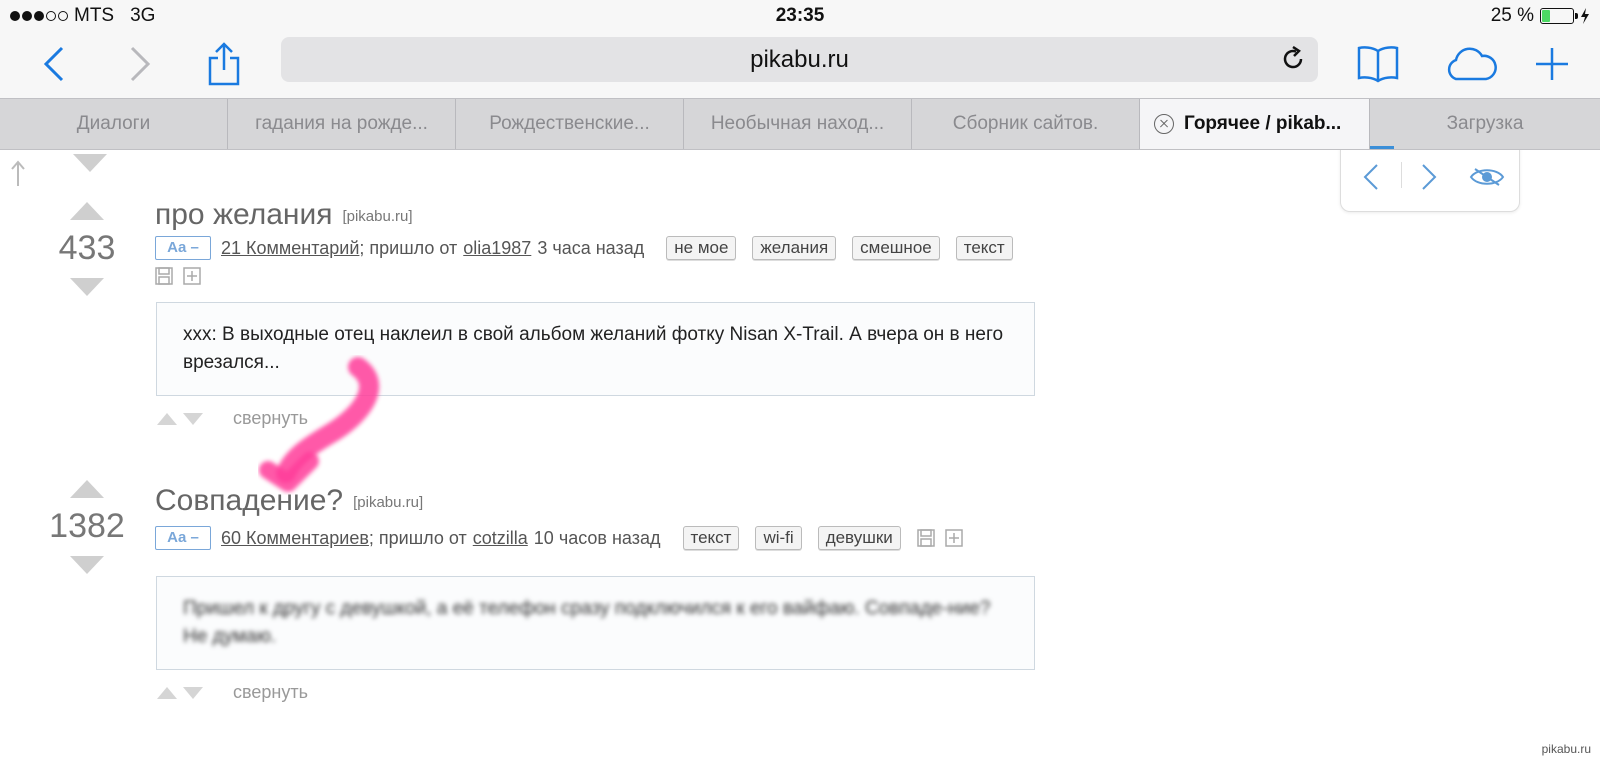 This screenshot has height=762, width=1600. What do you see at coordinates (295, 538) in the screenshot?
I see `comments-link: 60 Комментариев` at bounding box center [295, 538].